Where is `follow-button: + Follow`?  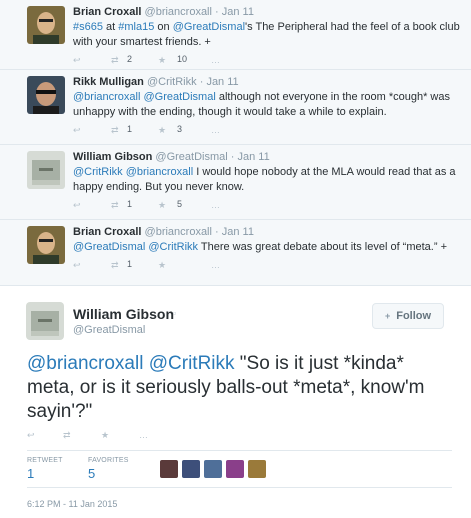
follow-button: + Follow is located at coordinates (408, 316).